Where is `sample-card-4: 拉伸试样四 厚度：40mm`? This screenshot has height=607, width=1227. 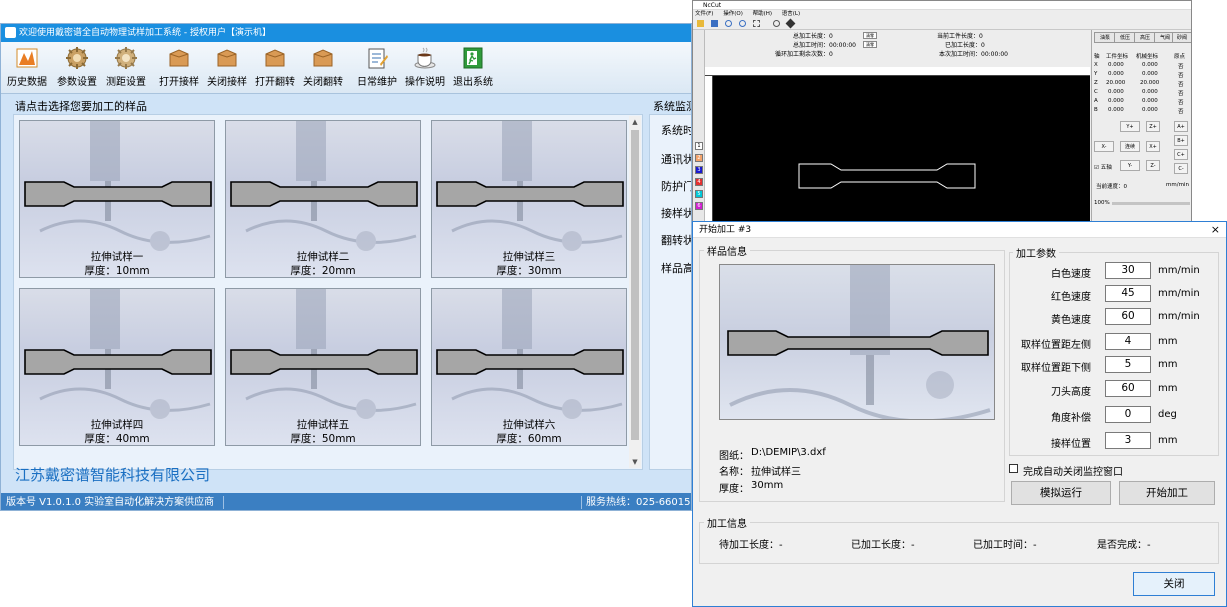
sample-card-4: 拉伸试样四 厚度：40mm is located at coordinates (117, 367).